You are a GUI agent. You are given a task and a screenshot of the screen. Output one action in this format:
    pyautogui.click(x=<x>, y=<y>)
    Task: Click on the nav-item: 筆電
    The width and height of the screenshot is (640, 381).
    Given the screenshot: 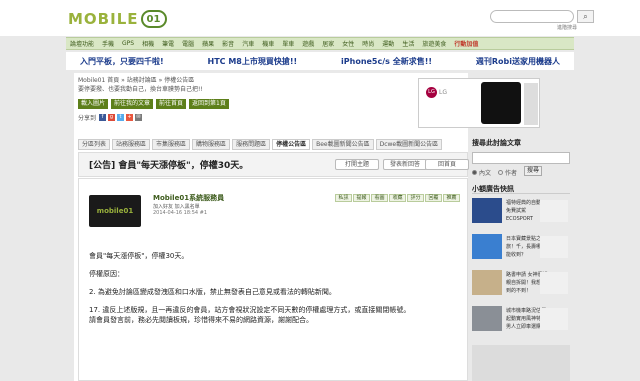 What is the action you would take?
    pyautogui.click(x=168, y=43)
    